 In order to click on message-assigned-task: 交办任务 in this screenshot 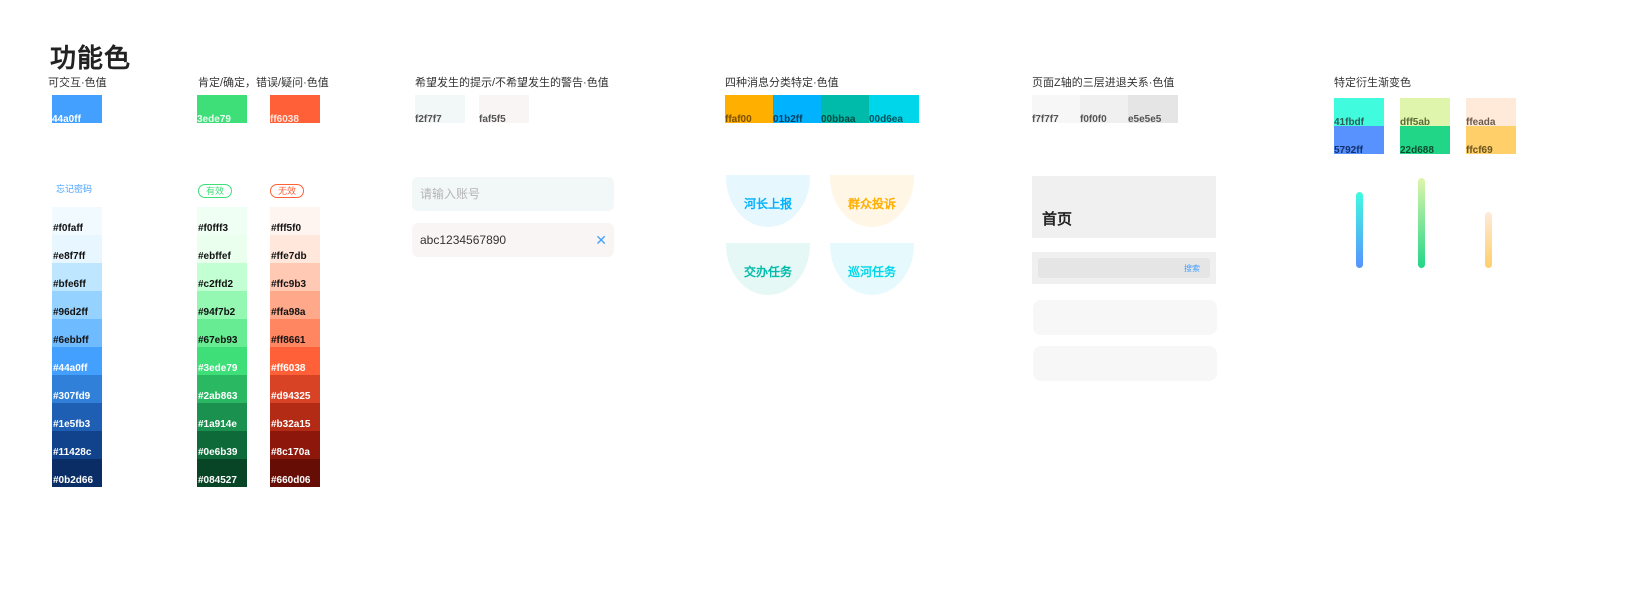, I will do `click(768, 269)`.